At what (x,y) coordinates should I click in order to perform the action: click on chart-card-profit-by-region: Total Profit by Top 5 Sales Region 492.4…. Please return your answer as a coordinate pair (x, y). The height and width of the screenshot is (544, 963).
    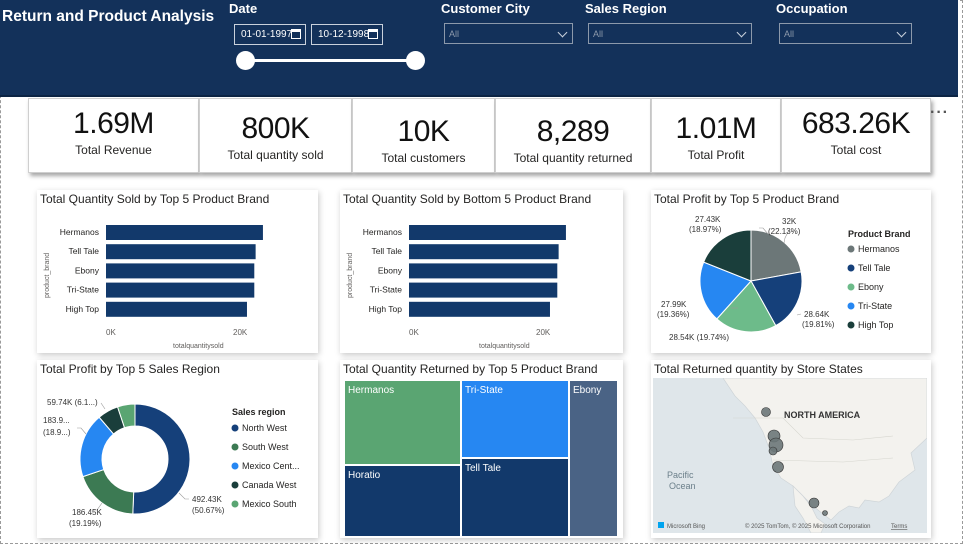
    Looking at the image, I should click on (177, 449).